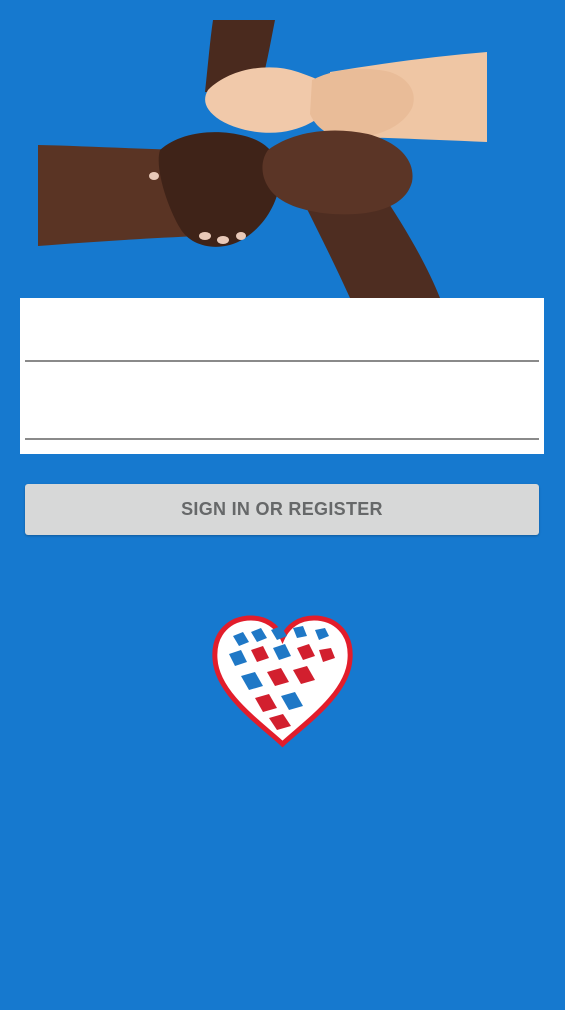 The image size is (565, 1010). Describe the element at coordinates (282, 408) in the screenshot. I see `password-field` at that location.